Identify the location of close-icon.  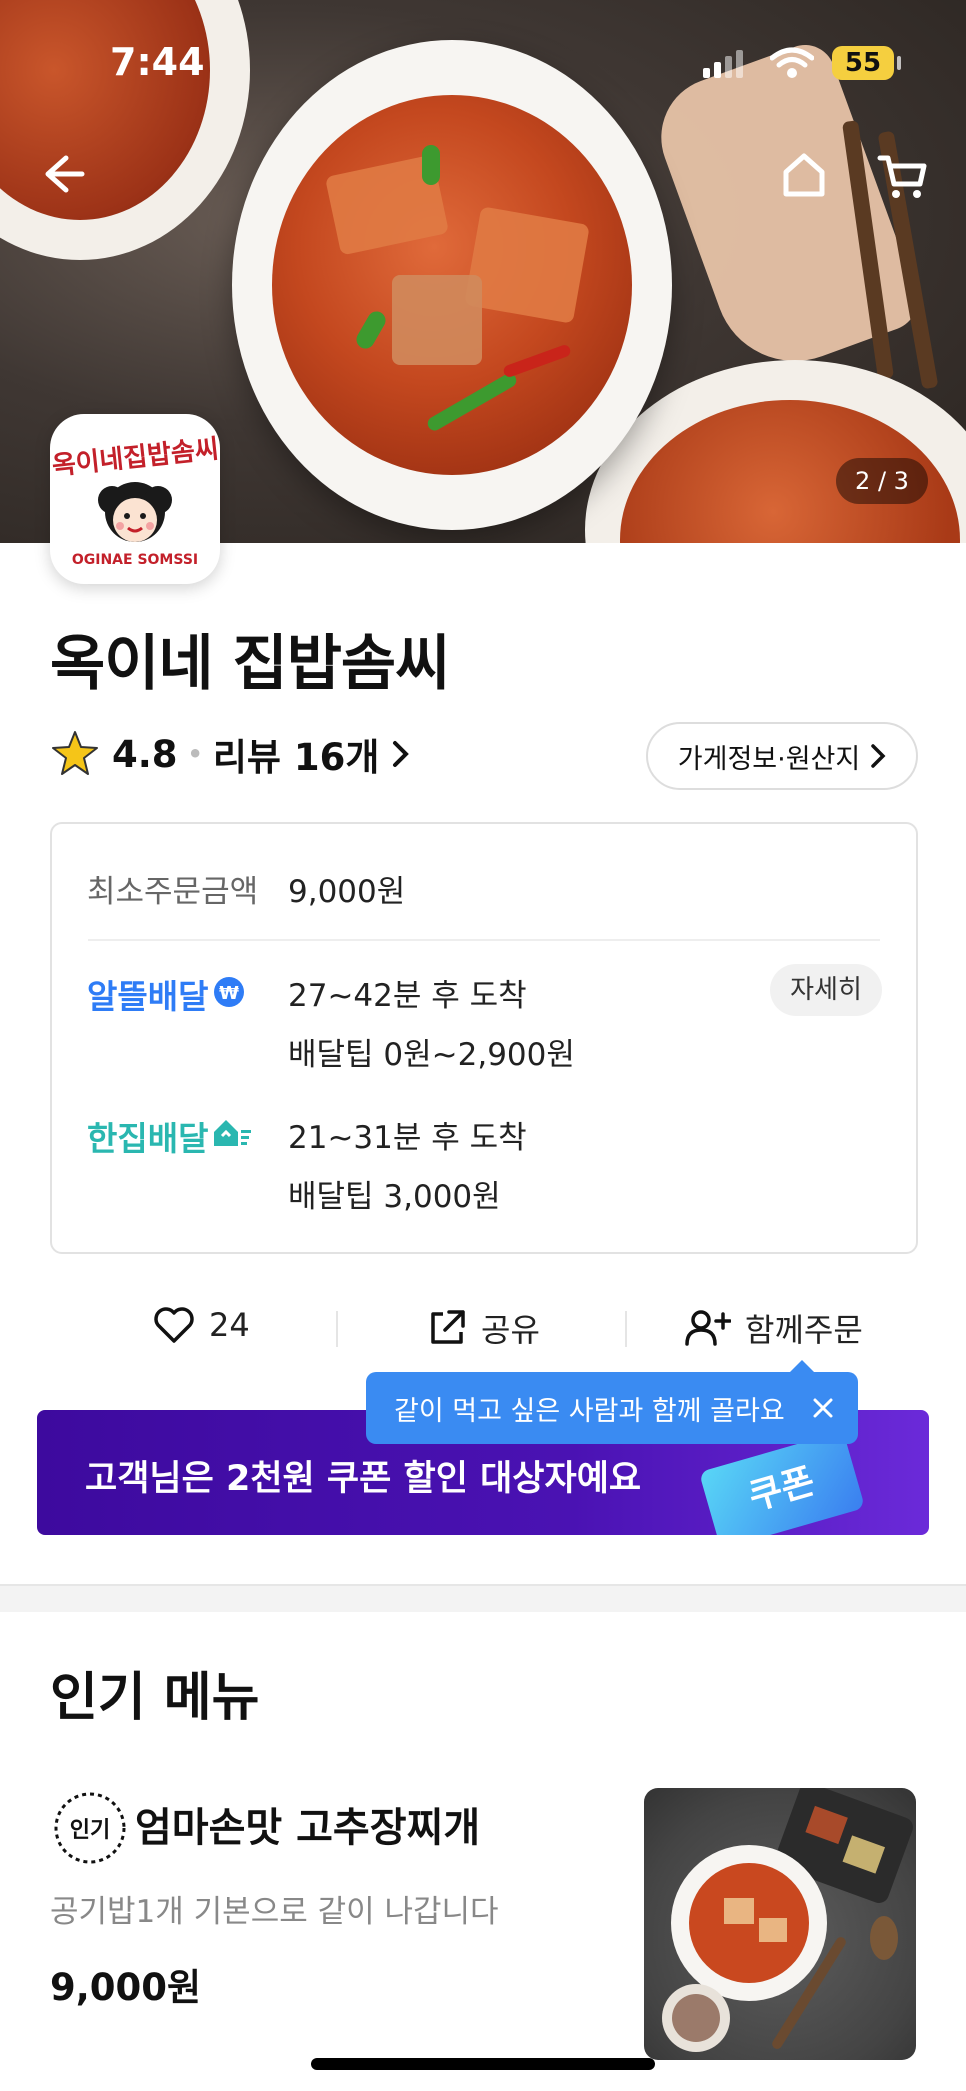
(823, 1408).